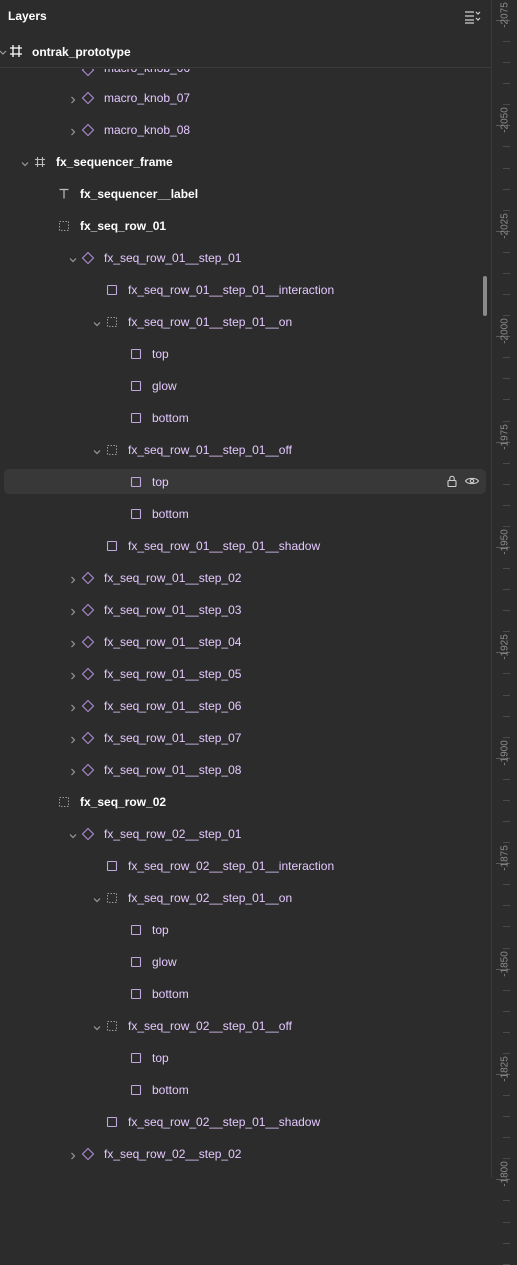 The image size is (517, 1265). I want to click on layer-row: fx_seq_row_01__step_01__shadow, so click(245, 546).